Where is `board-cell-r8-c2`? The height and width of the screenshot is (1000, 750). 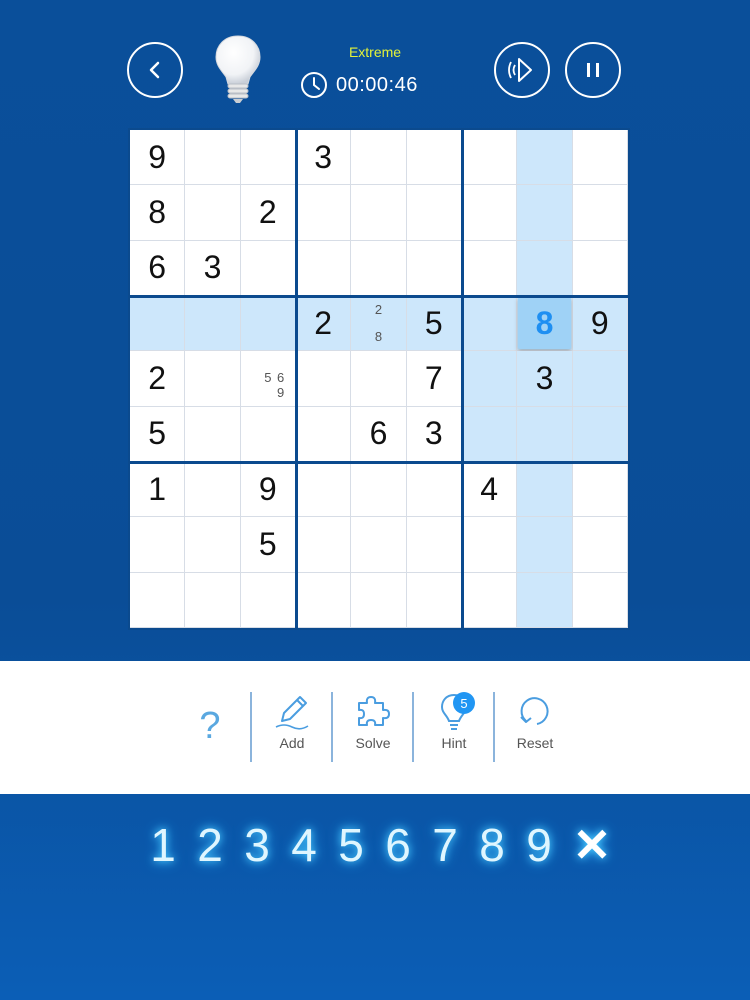
board-cell-r8-c2 is located at coordinates (213, 545).